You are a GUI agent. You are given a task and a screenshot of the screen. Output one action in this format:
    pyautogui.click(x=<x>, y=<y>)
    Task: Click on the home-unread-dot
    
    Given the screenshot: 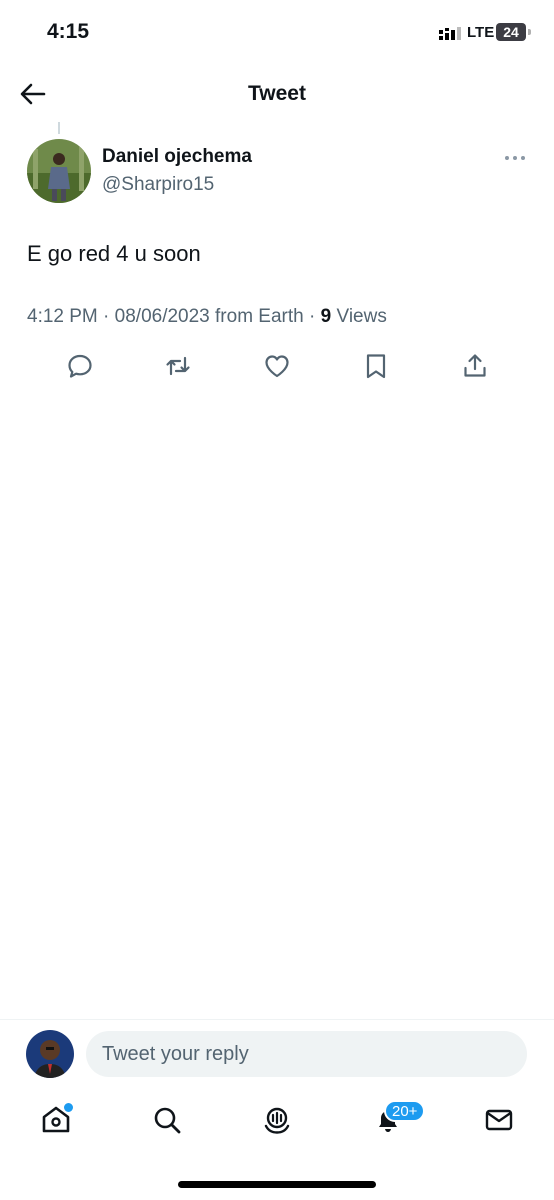 What is the action you would take?
    pyautogui.click(x=68, y=1107)
    